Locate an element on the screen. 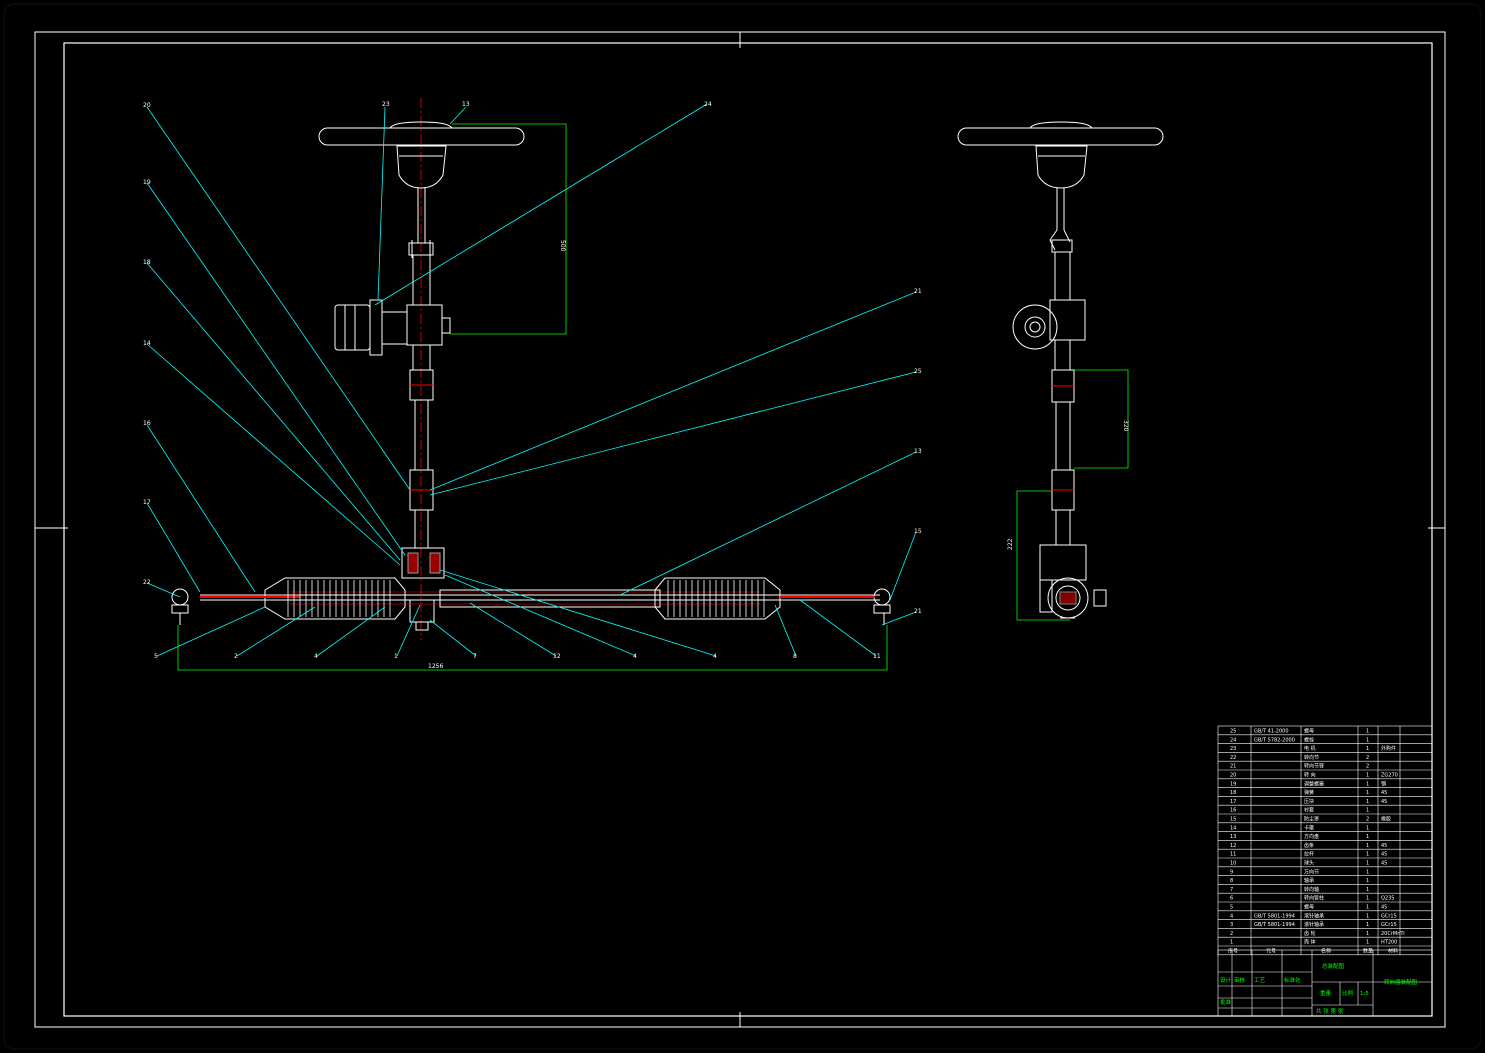  scale-label: 比例 is located at coordinates (1348, 993).